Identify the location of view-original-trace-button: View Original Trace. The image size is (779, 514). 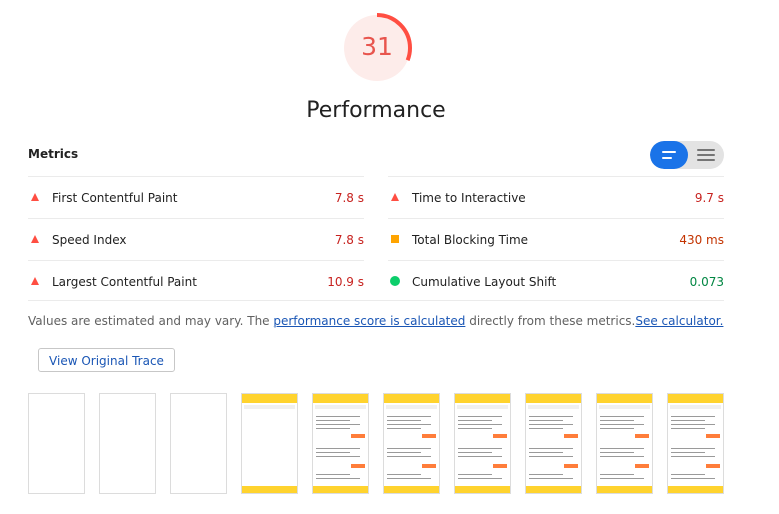
(106, 360).